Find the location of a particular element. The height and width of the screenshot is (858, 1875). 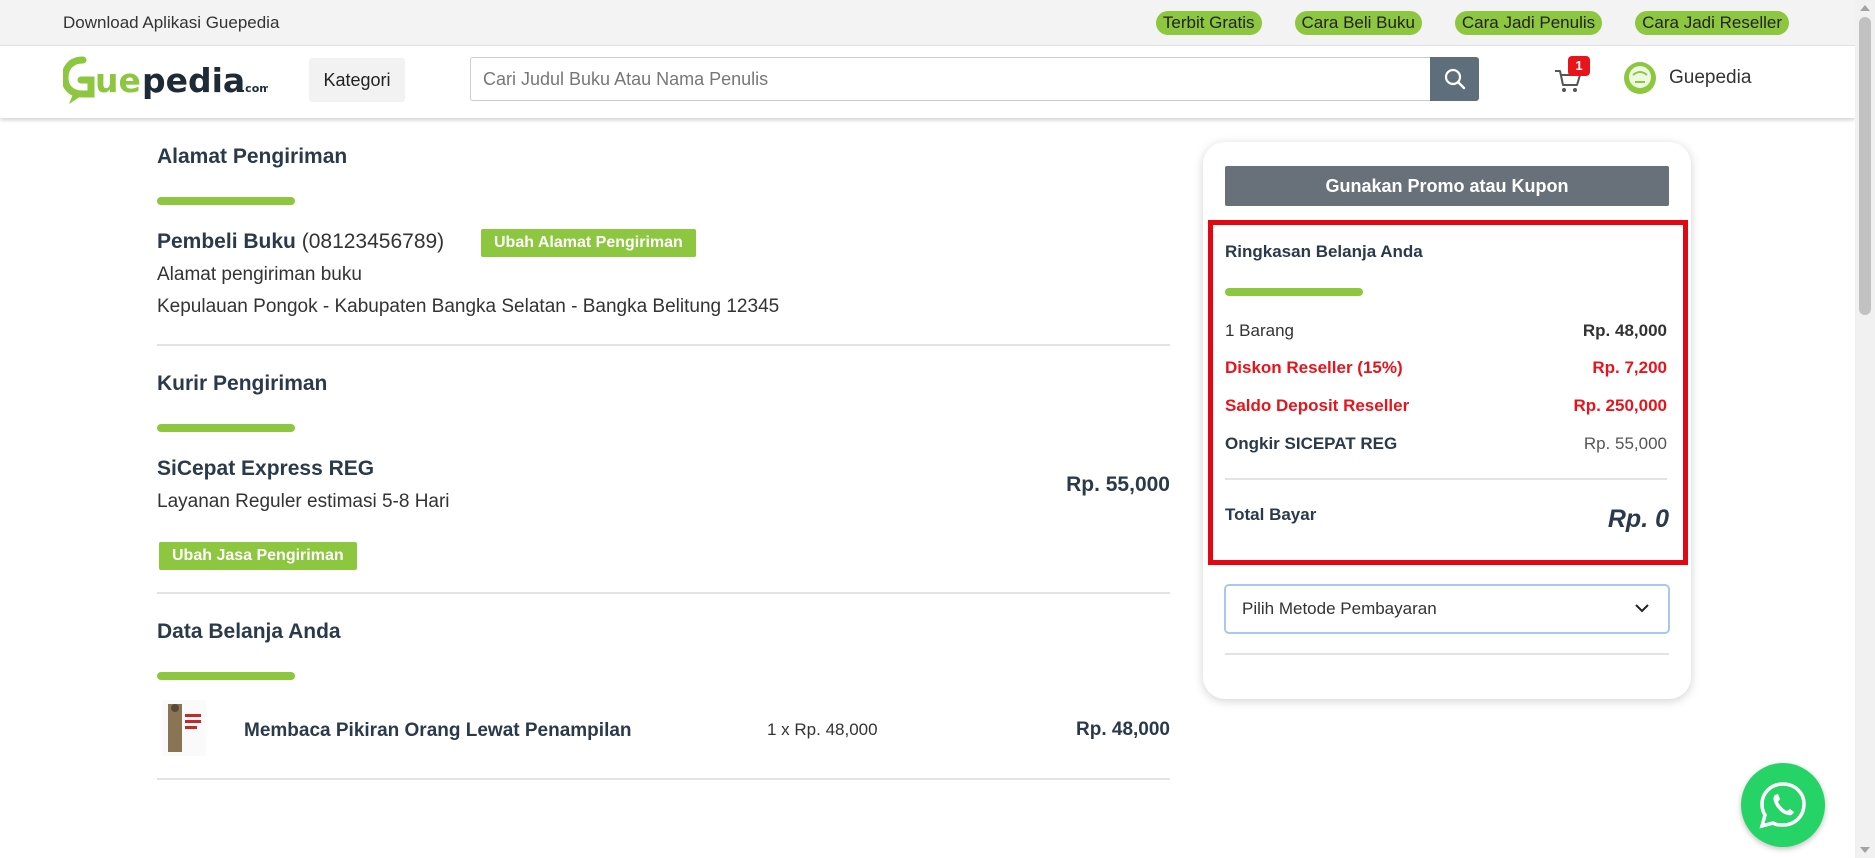

book-cover-image is located at coordinates (184, 728).